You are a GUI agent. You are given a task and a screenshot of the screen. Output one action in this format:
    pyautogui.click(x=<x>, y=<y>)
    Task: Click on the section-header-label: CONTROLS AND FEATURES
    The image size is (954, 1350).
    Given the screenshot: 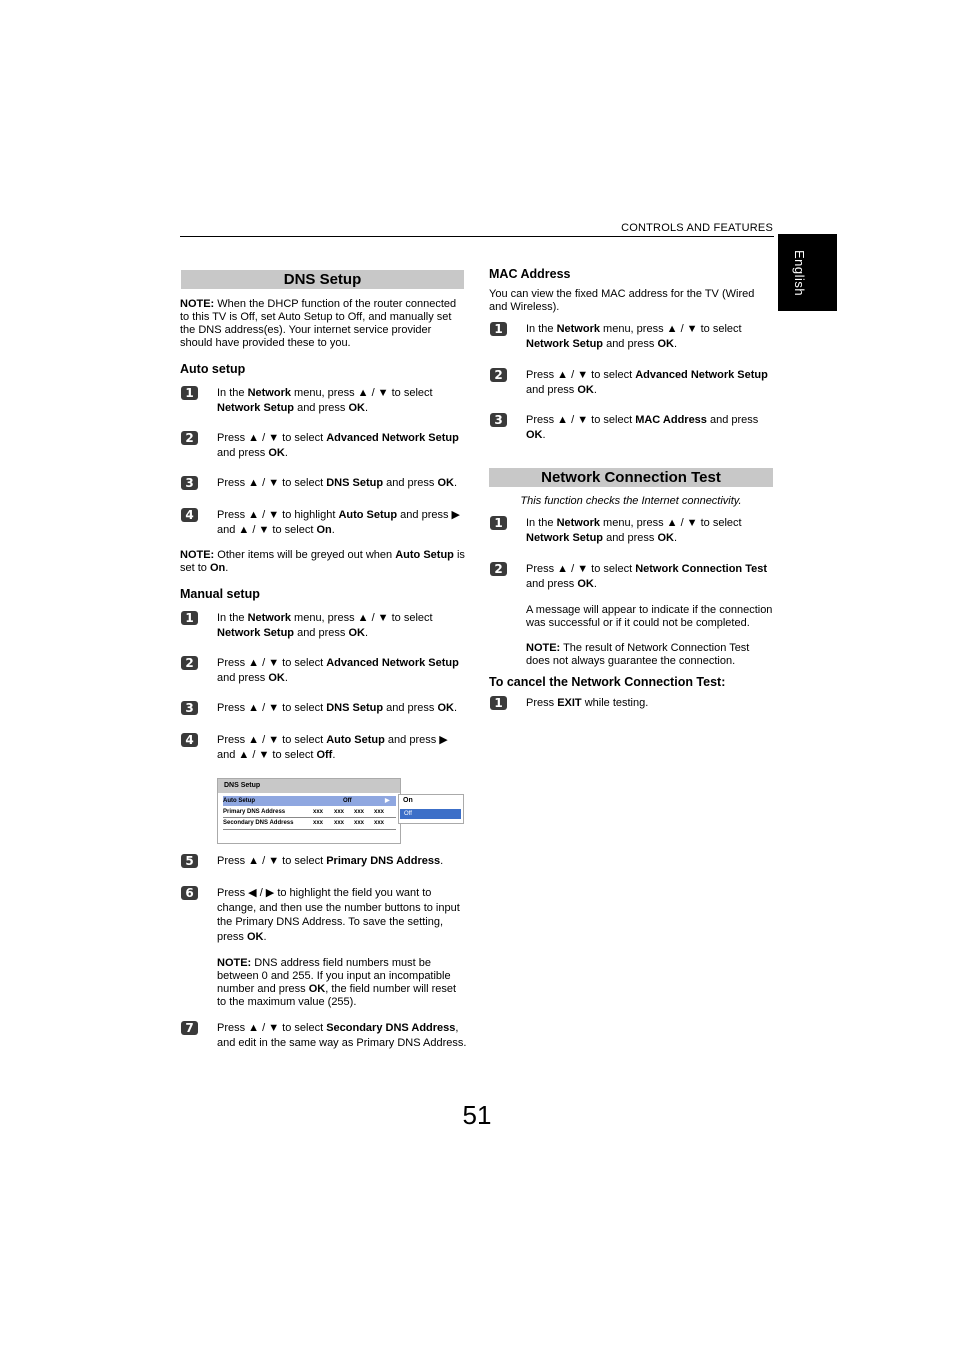 What is the action you would take?
    pyautogui.click(x=697, y=228)
    